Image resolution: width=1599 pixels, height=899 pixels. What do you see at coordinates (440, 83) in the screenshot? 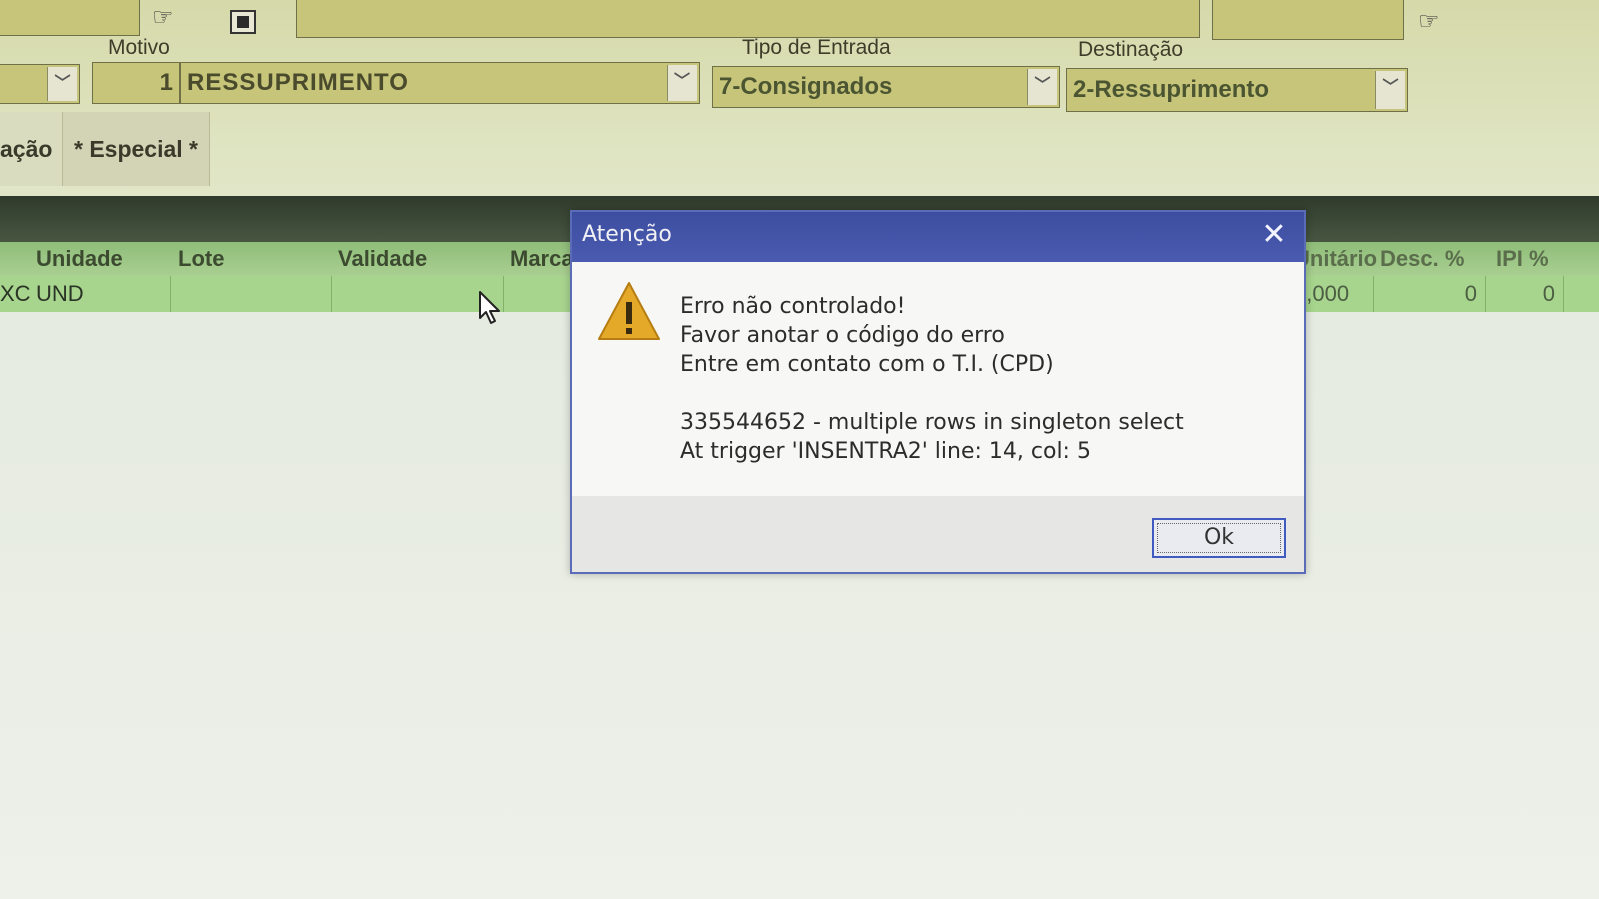
I see `motivo-combo: RESSUPRIMENTO ﹀` at bounding box center [440, 83].